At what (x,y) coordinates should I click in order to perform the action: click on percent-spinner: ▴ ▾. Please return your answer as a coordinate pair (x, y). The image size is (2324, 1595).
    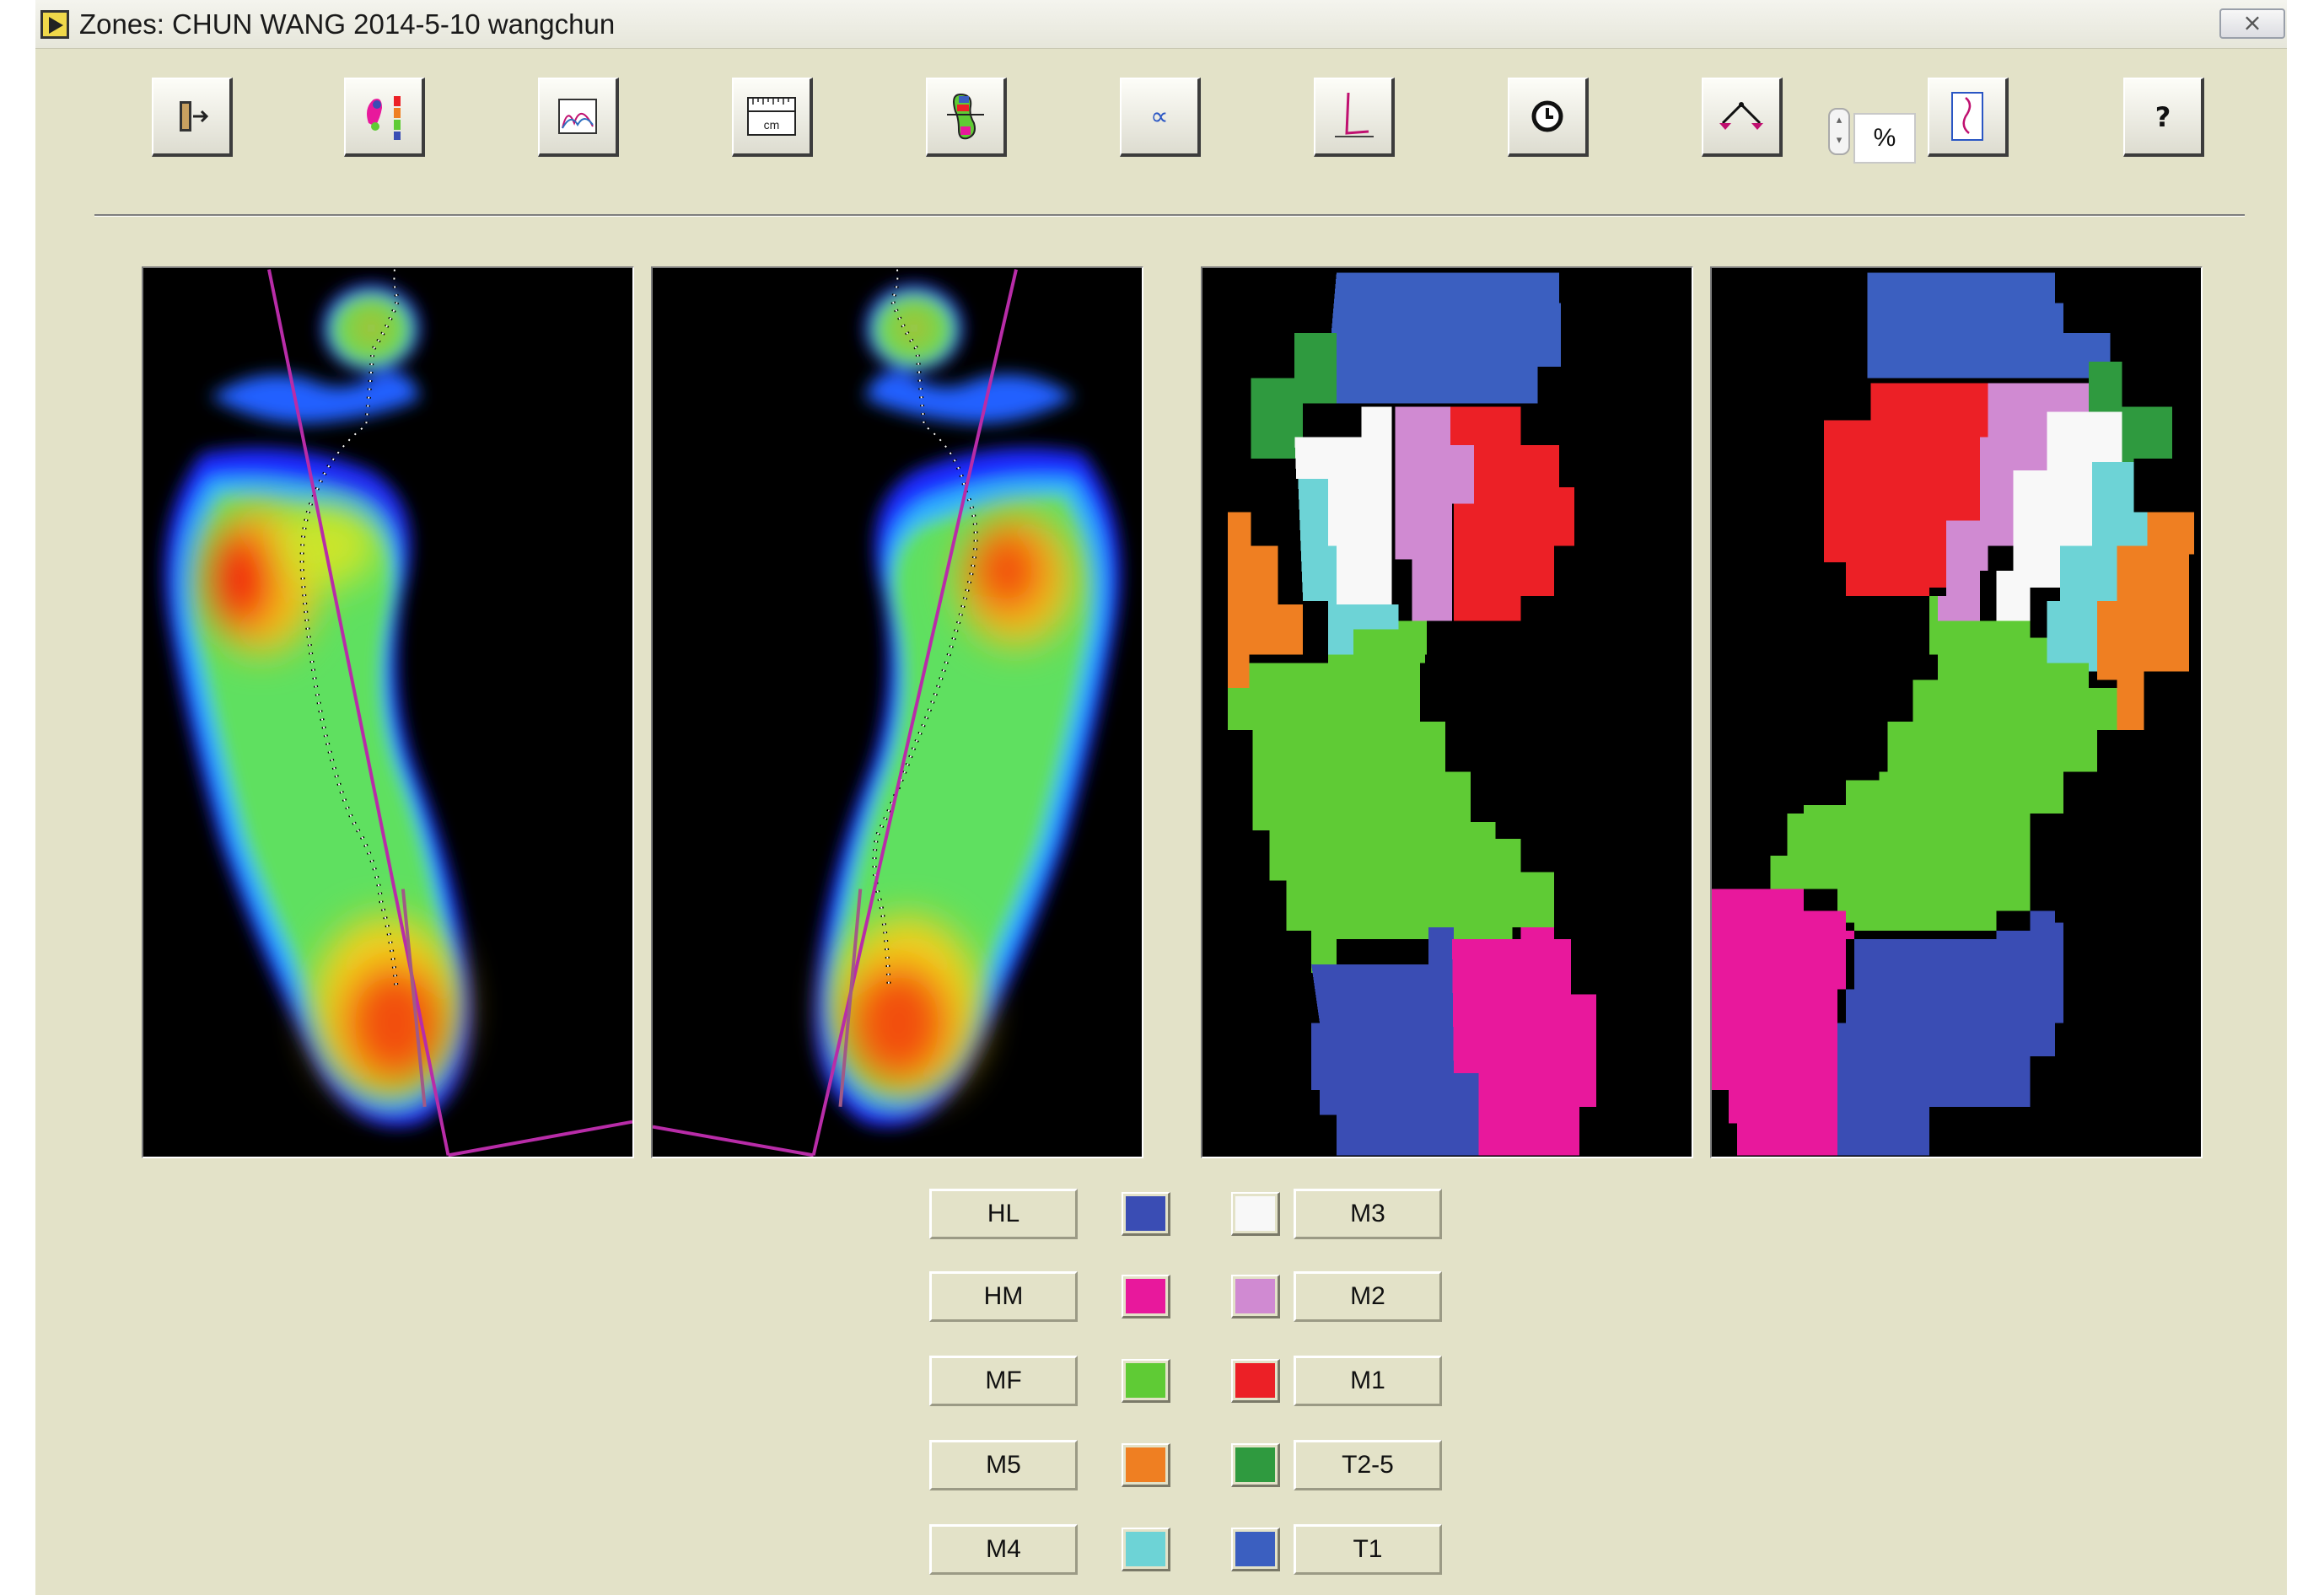
    Looking at the image, I should click on (1839, 131).